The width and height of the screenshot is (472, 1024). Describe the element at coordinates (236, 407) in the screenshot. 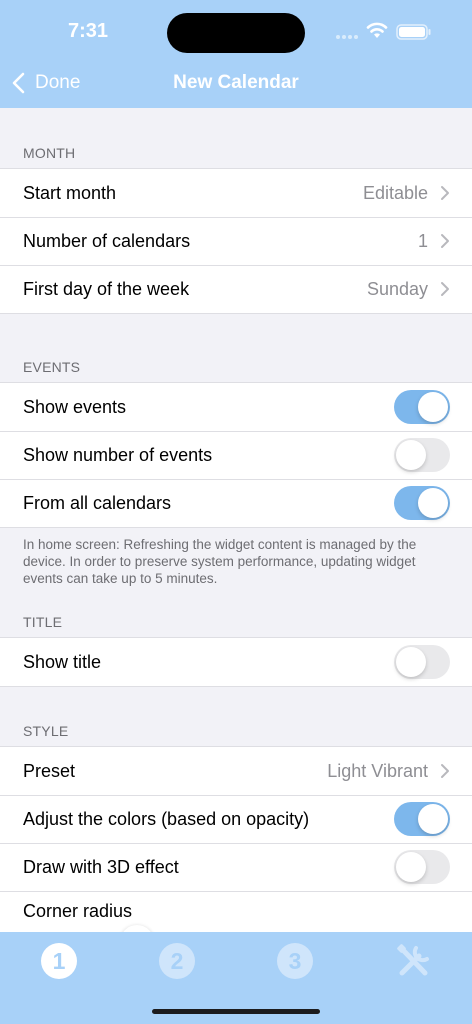

I see `show-events-row: Show events` at that location.